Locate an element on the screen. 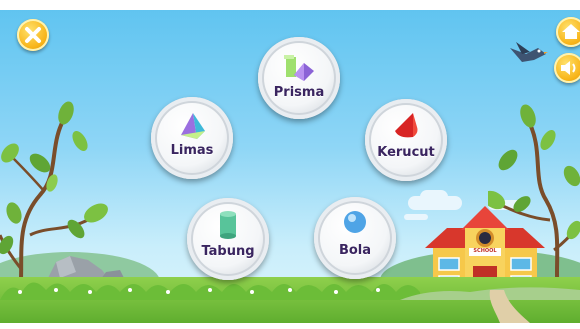  cone-icon is located at coordinates (406, 125).